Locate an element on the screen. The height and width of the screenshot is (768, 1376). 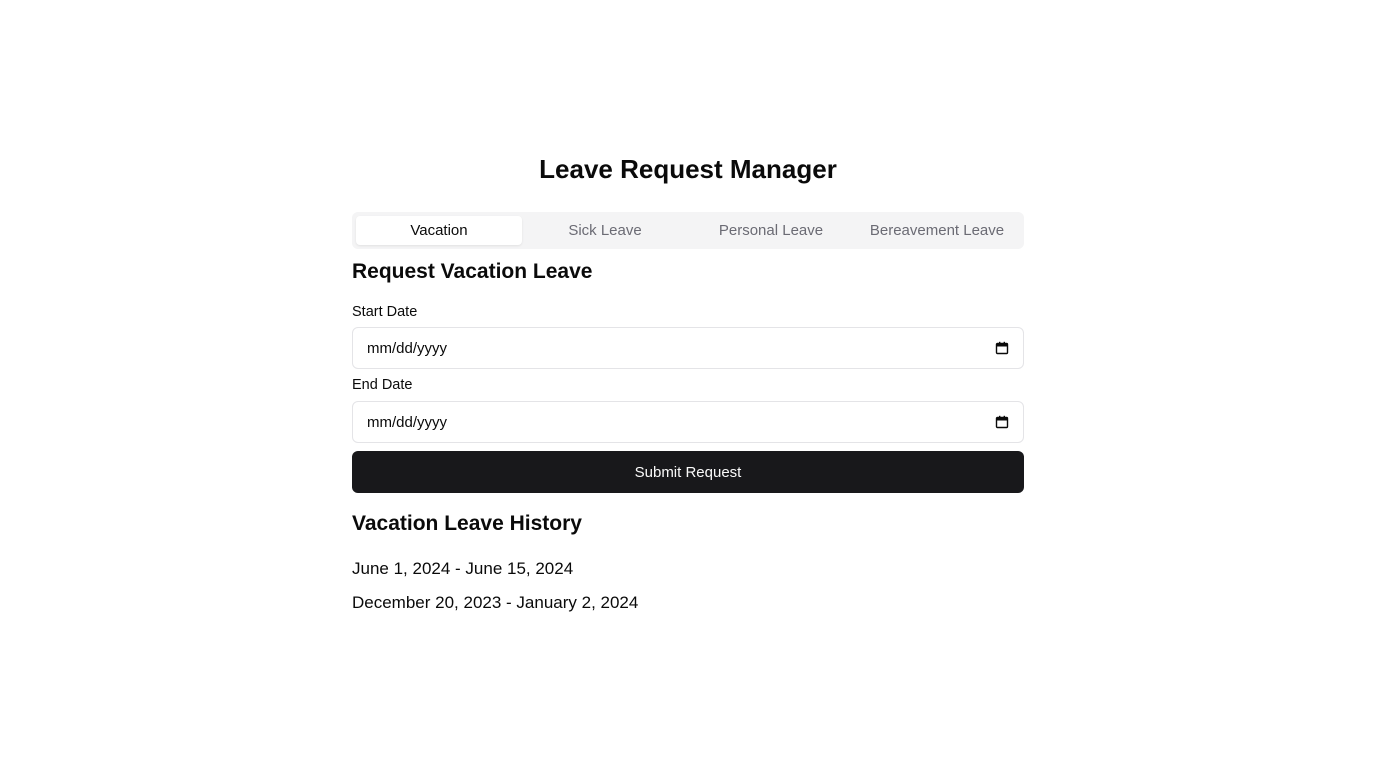
end-date-input: mm/dd/yyyy is located at coordinates (688, 422).